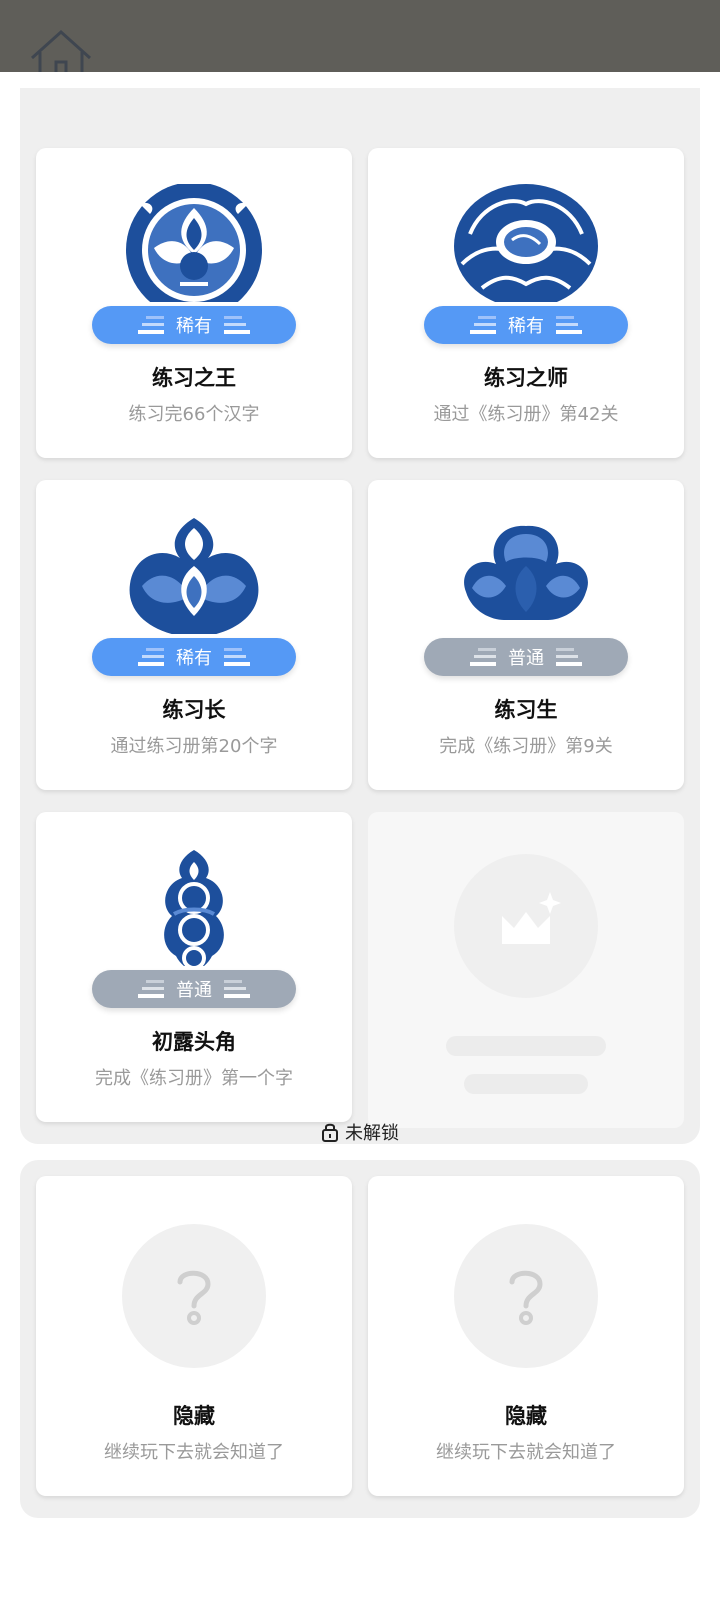 This screenshot has height=1600, width=720. What do you see at coordinates (194, 414) in the screenshot?
I see `achievement-desc: 练习完66个汉字` at bounding box center [194, 414].